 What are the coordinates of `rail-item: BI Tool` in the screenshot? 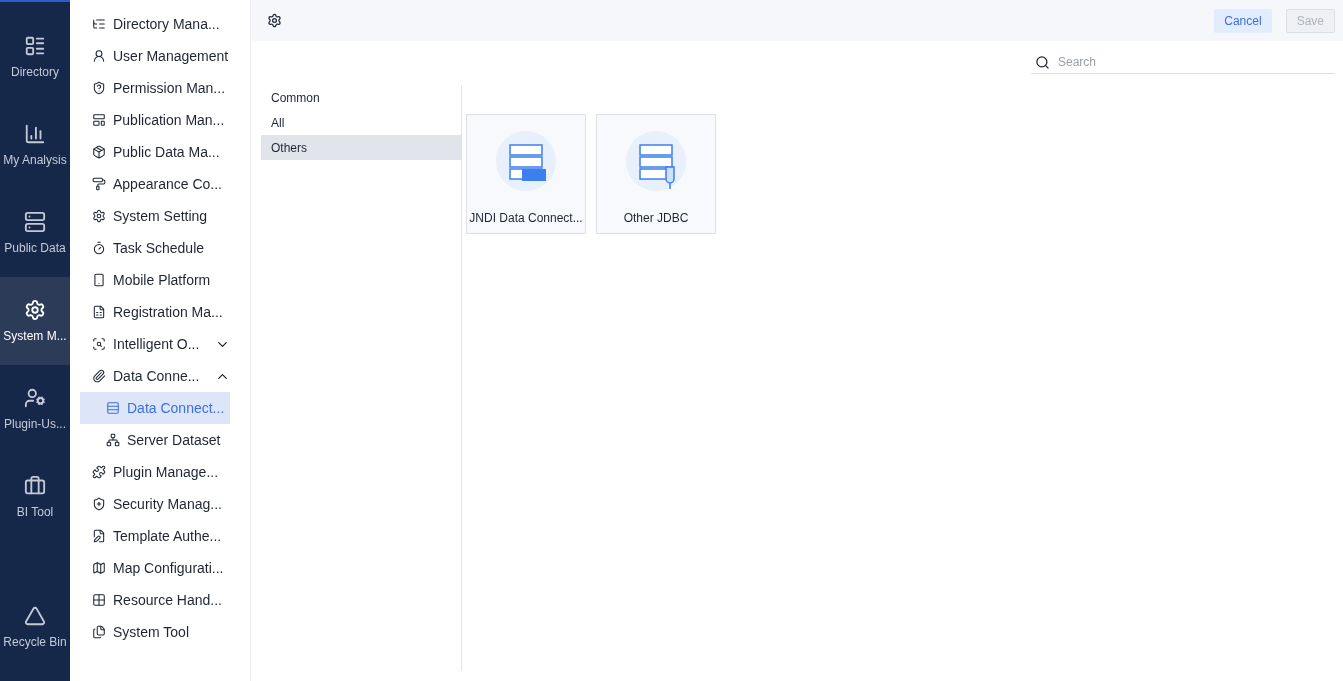 It's located at (35, 497).